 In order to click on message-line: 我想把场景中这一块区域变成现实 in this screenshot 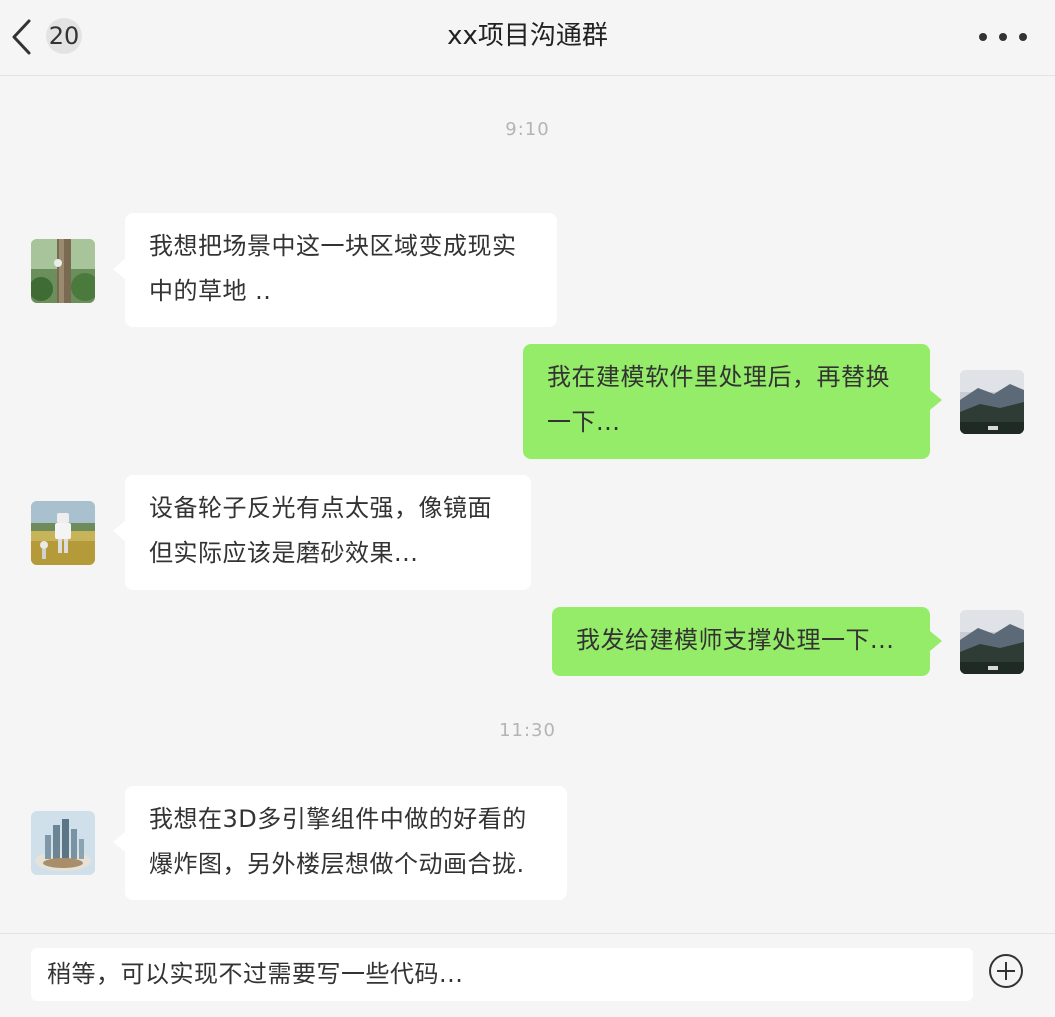, I will do `click(333, 246)`.